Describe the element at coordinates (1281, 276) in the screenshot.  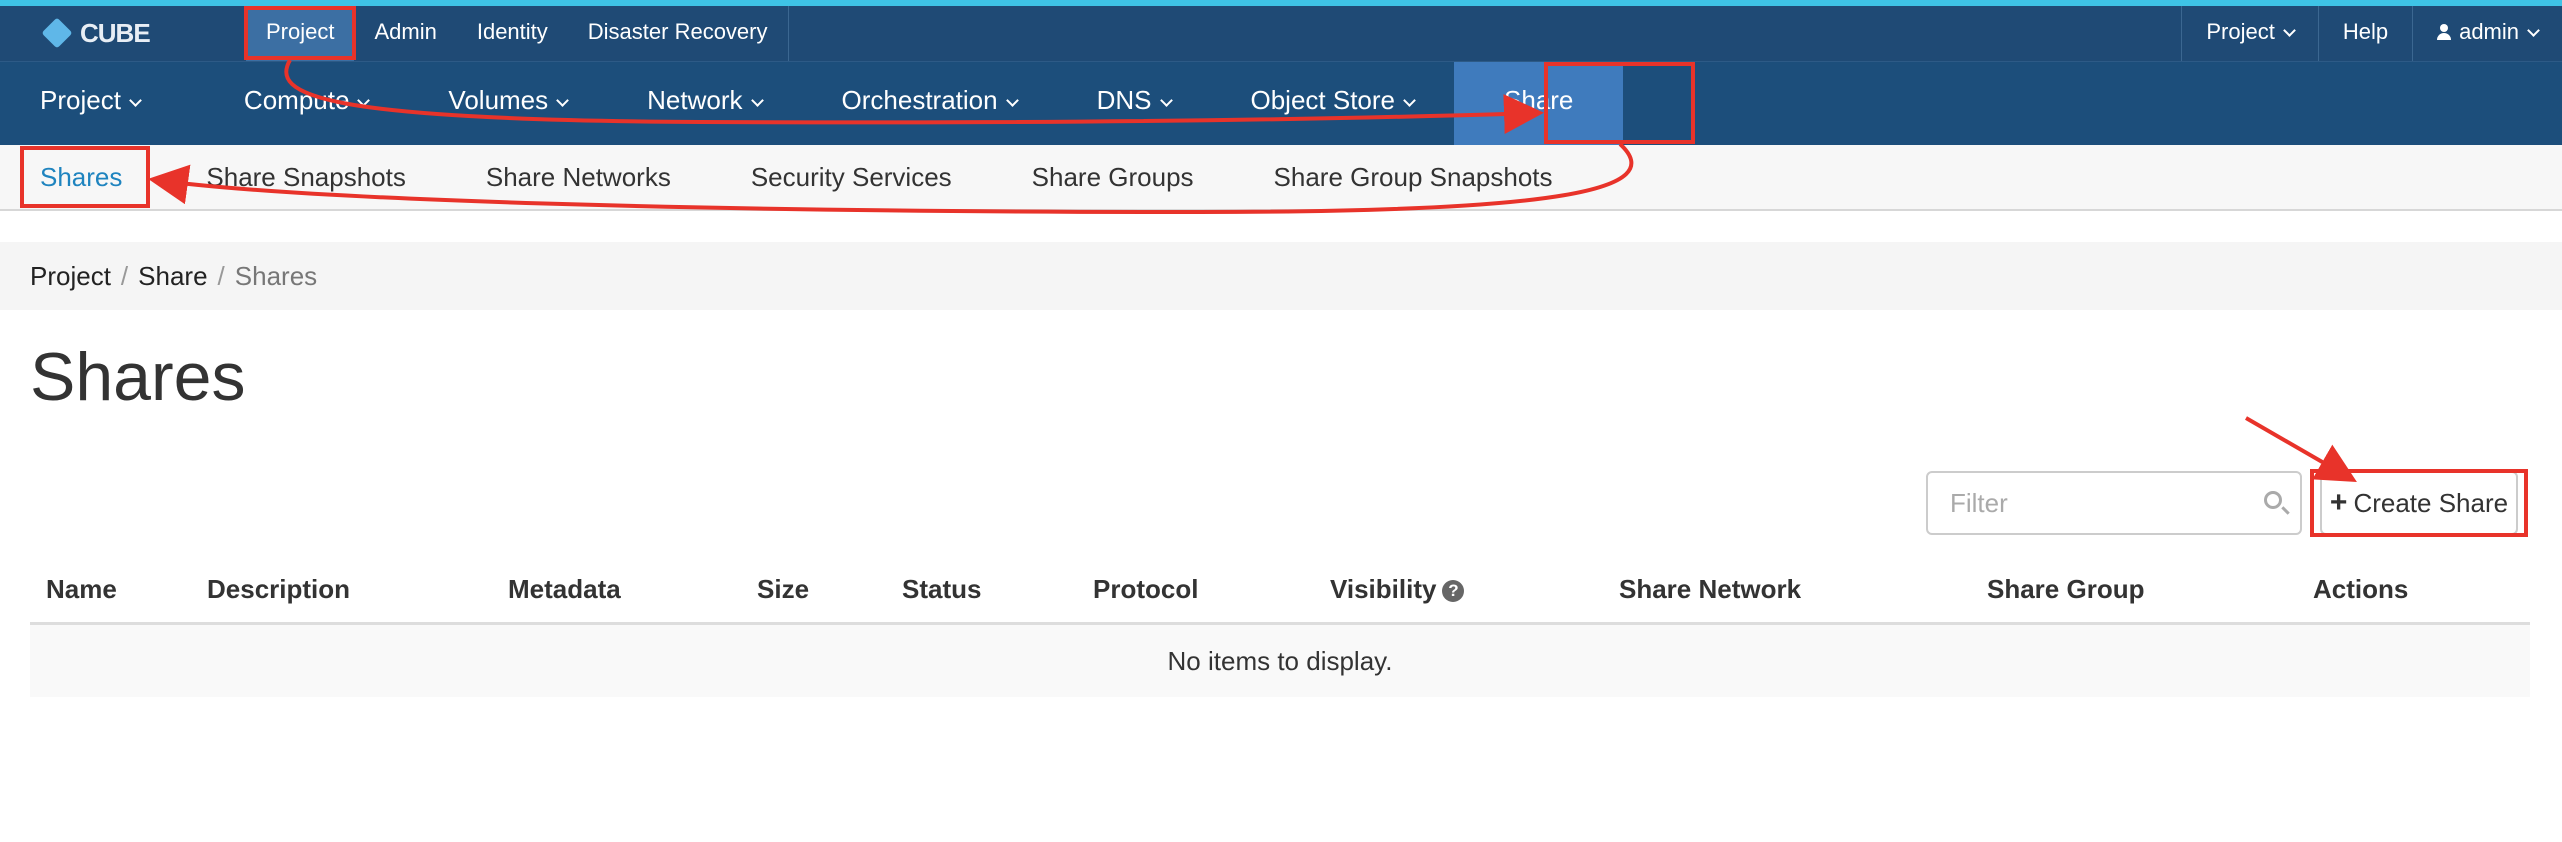
I see `breadcrumb: Project / Share / Shares` at that location.